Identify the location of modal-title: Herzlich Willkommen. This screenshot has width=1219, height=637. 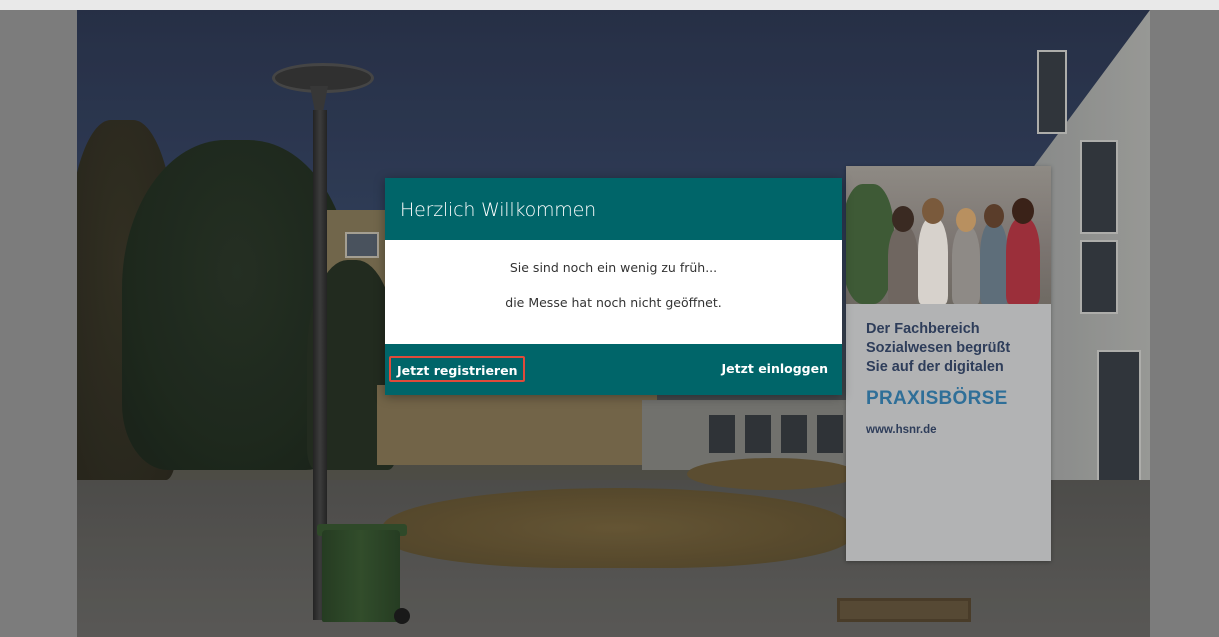
(498, 210).